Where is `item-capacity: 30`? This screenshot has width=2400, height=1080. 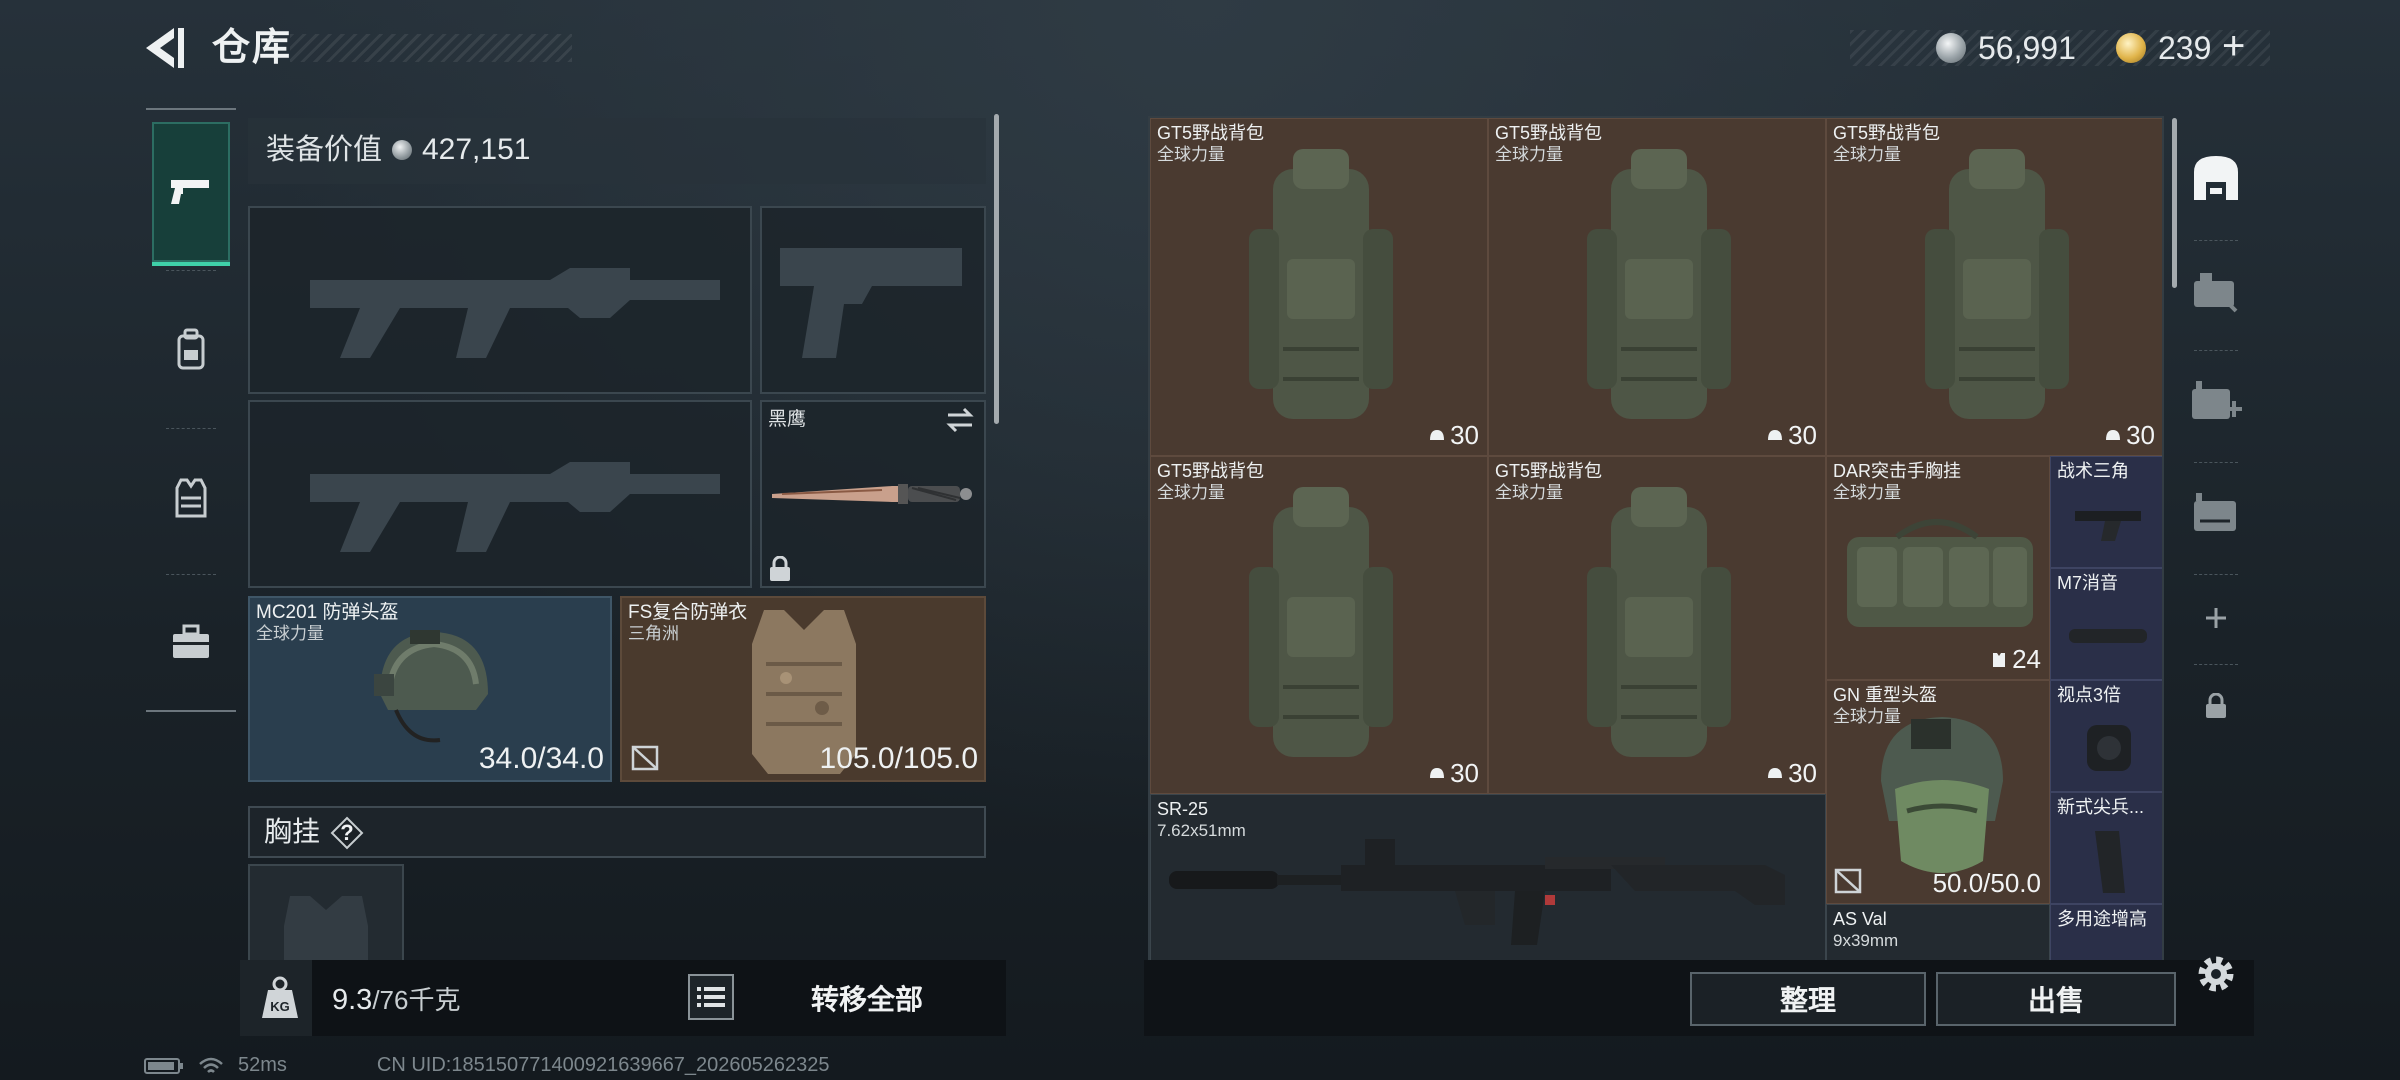
item-capacity: 30 is located at coordinates (2129, 435).